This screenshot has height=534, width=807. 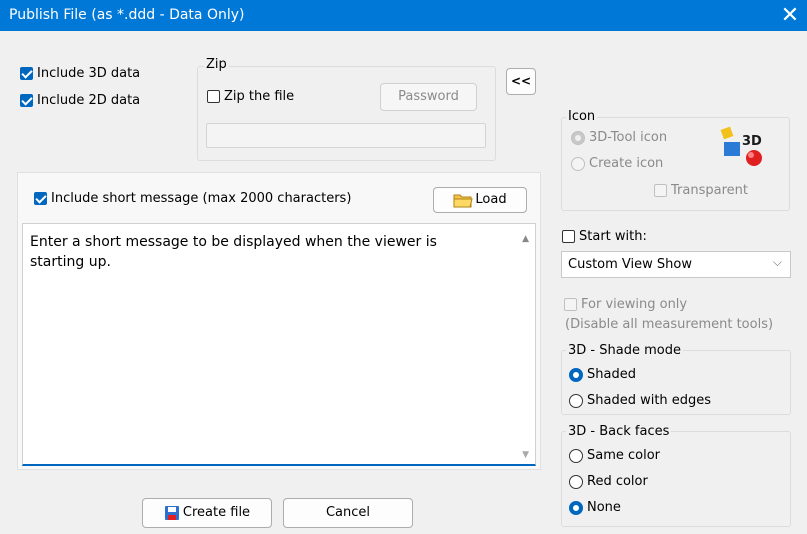 I want to click on none-radio, so click(x=576, y=507).